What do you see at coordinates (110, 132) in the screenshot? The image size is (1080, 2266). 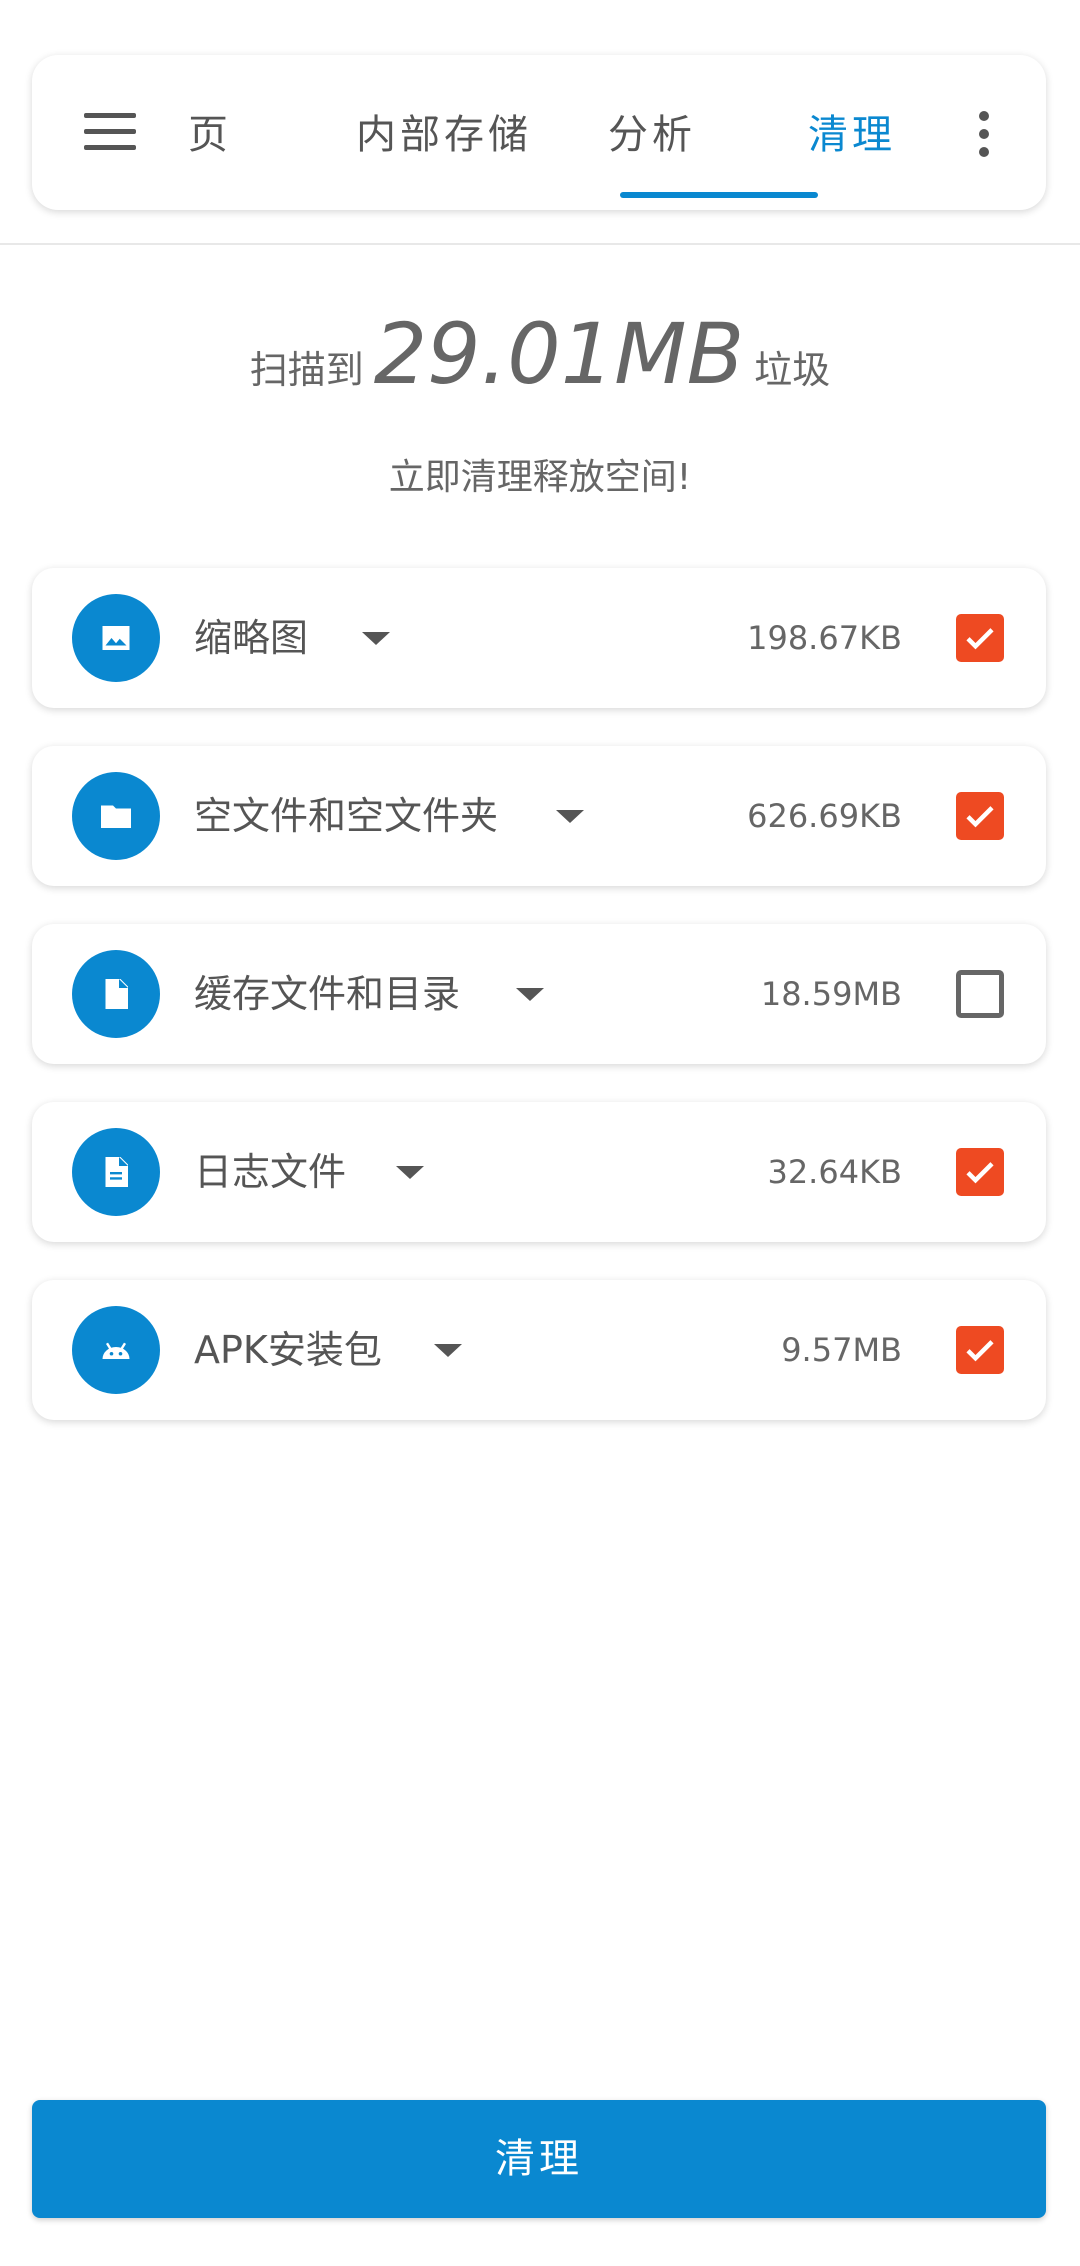 I see `menu-icon` at bounding box center [110, 132].